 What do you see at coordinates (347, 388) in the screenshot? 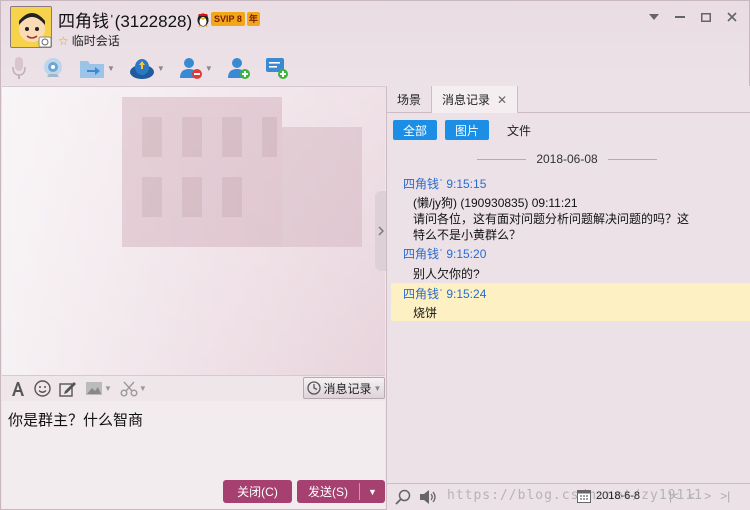
I see `message-history-label: 消息记录` at bounding box center [347, 388].